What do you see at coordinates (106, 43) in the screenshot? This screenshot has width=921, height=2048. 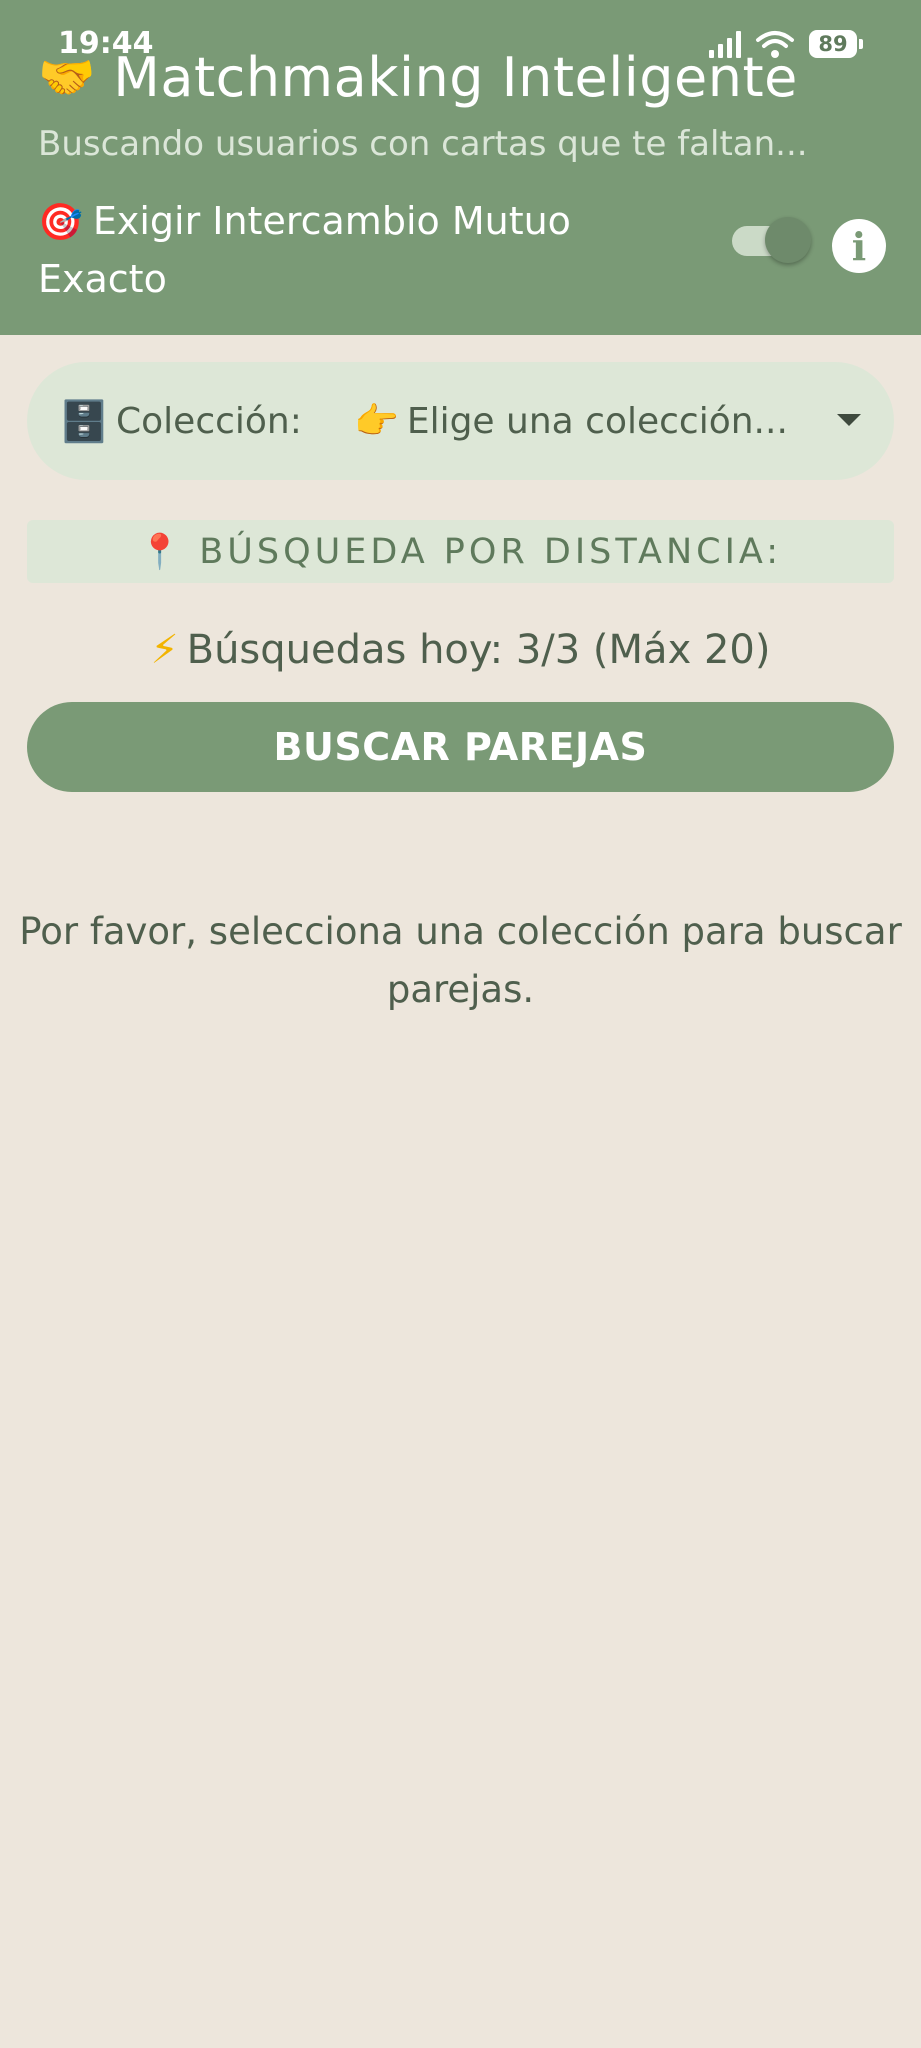 I see `status-time: 19:44` at bounding box center [106, 43].